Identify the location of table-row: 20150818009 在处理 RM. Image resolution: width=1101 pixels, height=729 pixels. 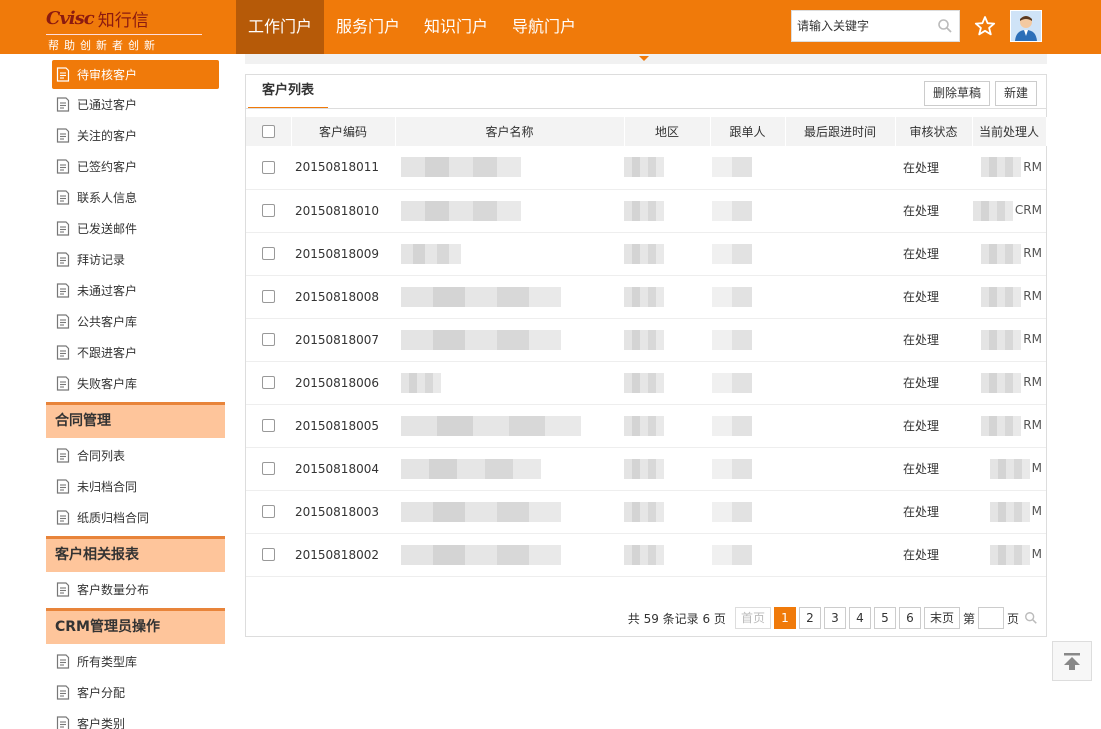
(646, 254).